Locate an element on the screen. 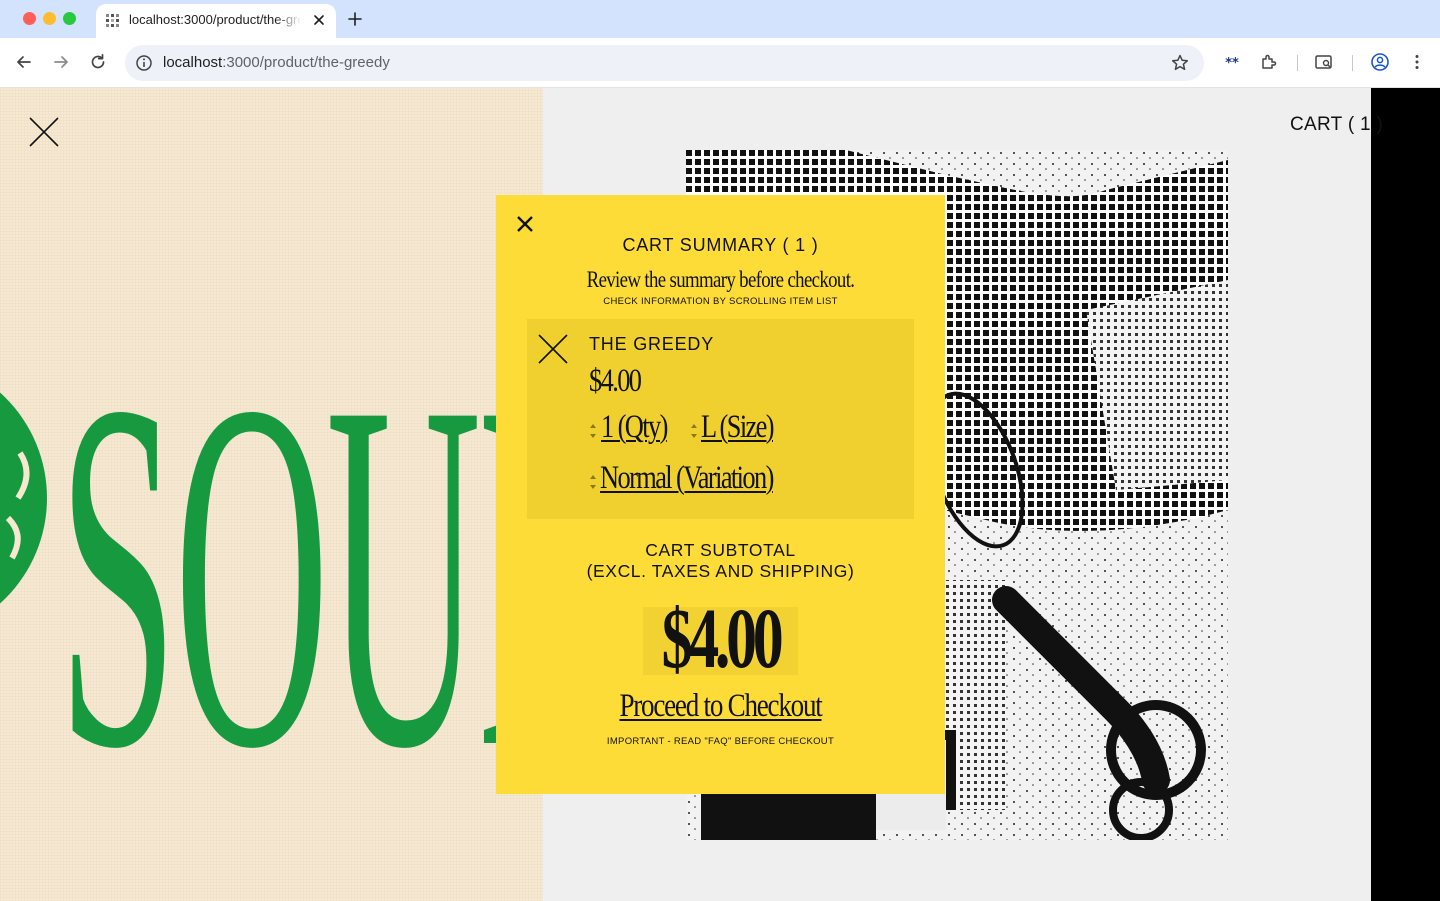 The height and width of the screenshot is (901, 1440). qty-stepper-icon is located at coordinates (593, 431).